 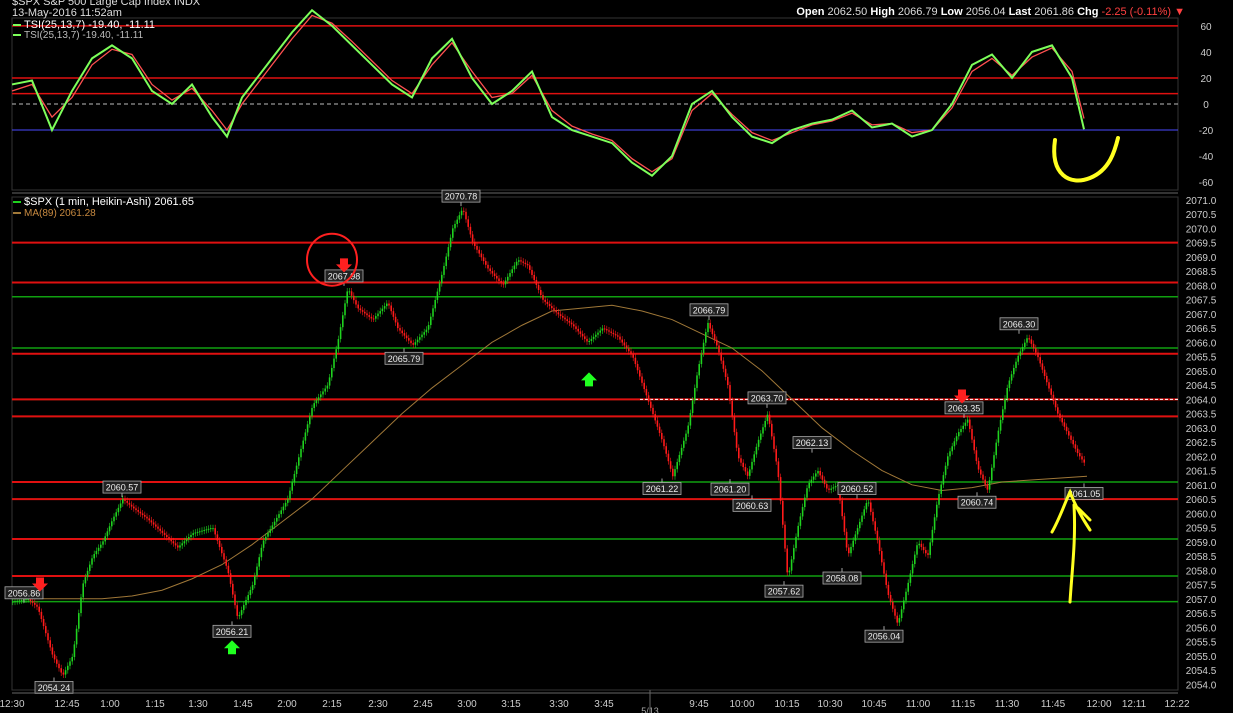 I want to click on price-y-tick: 2068.0, so click(x=1201, y=286).